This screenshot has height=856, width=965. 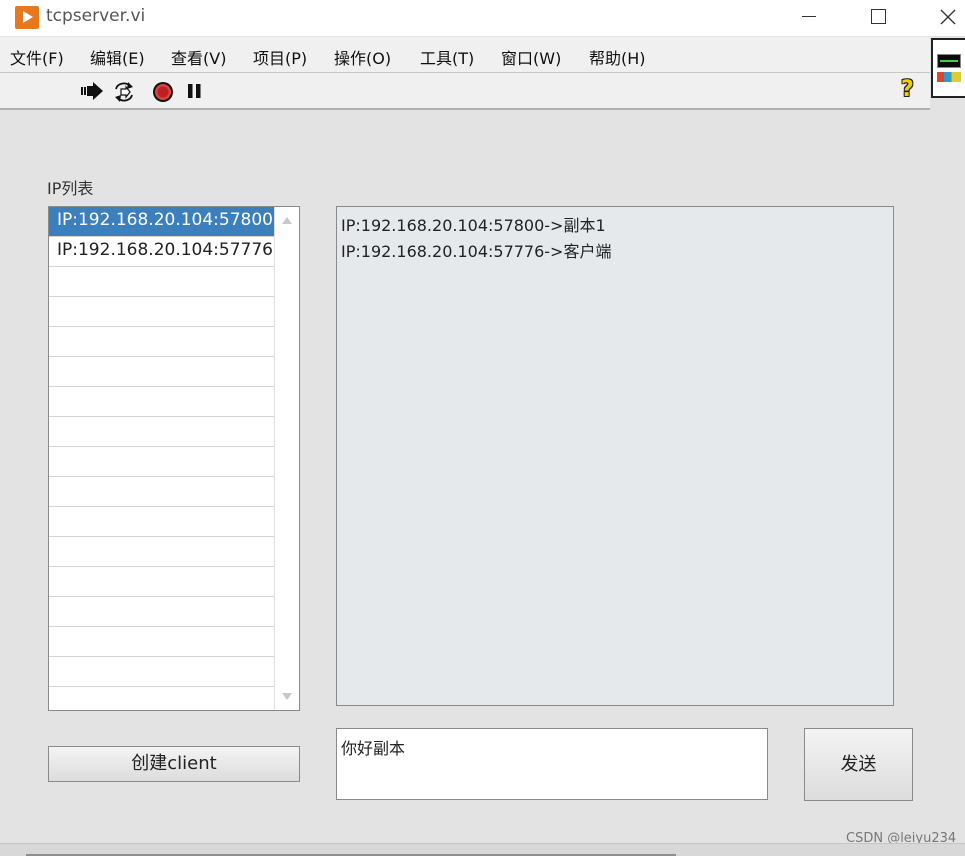 I want to click on run-arrow-icon, so click(x=92, y=91).